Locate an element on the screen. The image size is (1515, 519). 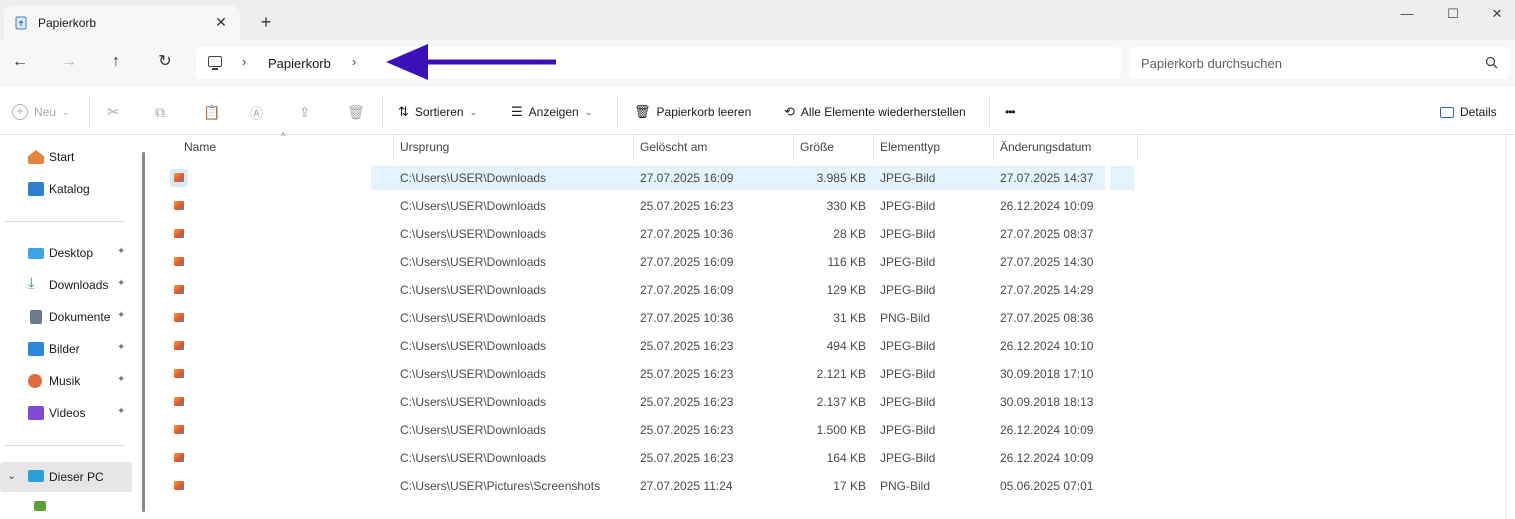
new-tab-button: + is located at coordinates (266, 22).